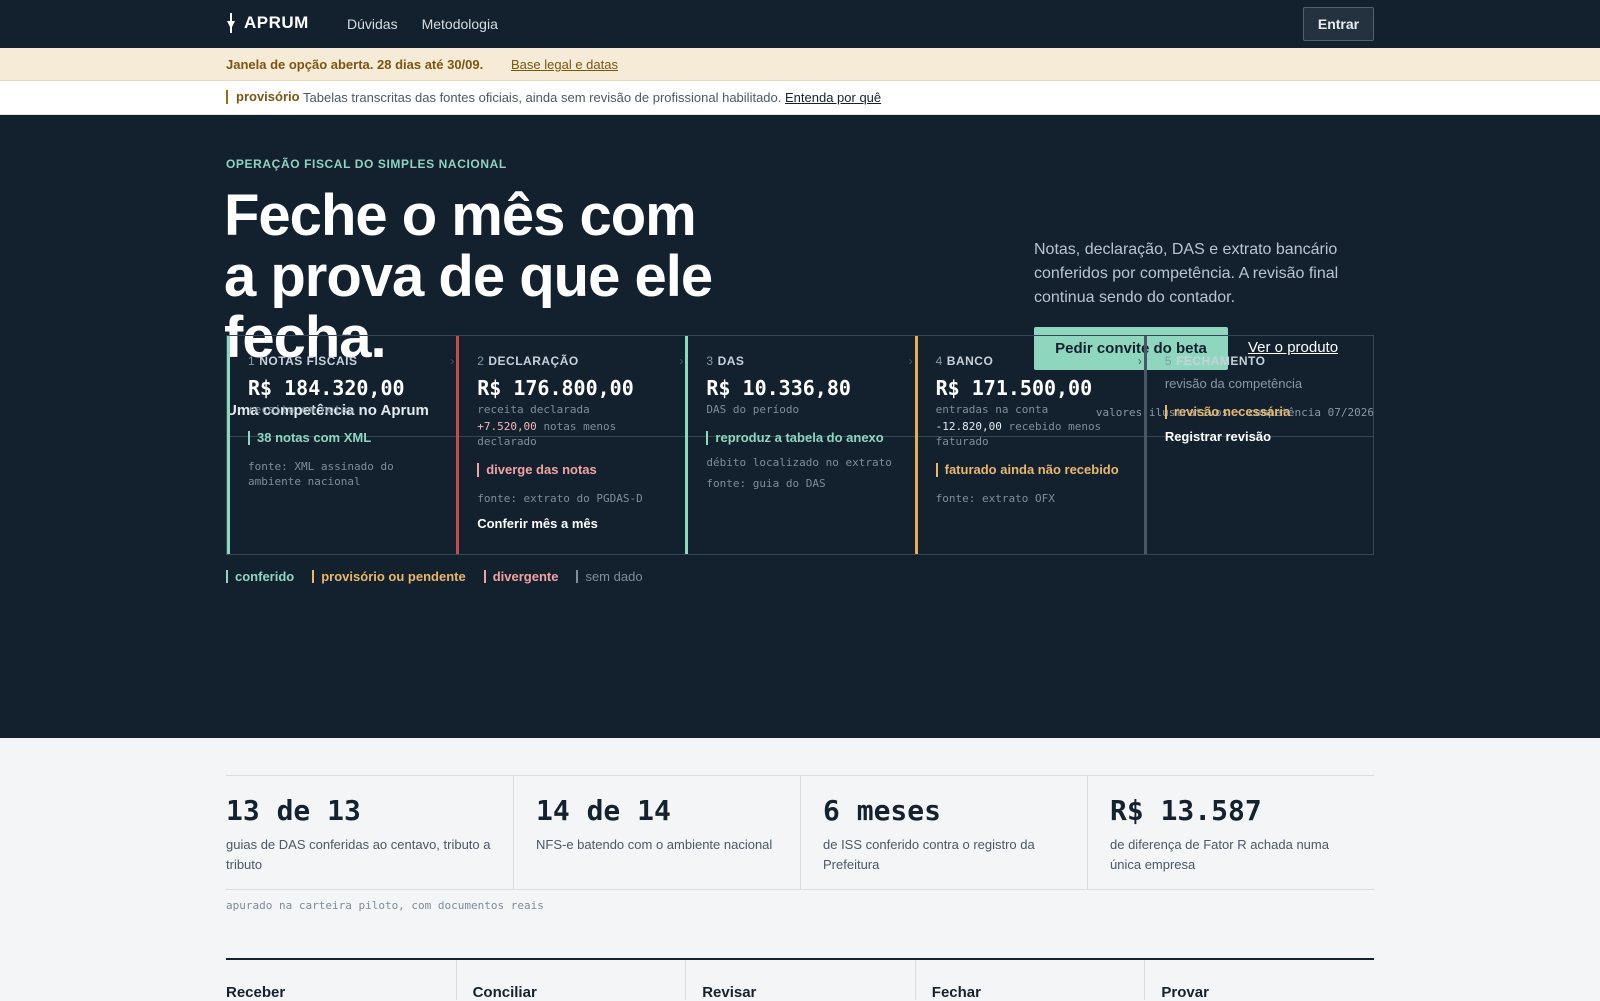 This screenshot has width=1600, height=1001. Describe the element at coordinates (1338, 24) in the screenshot. I see `login-button: Entrar` at that location.